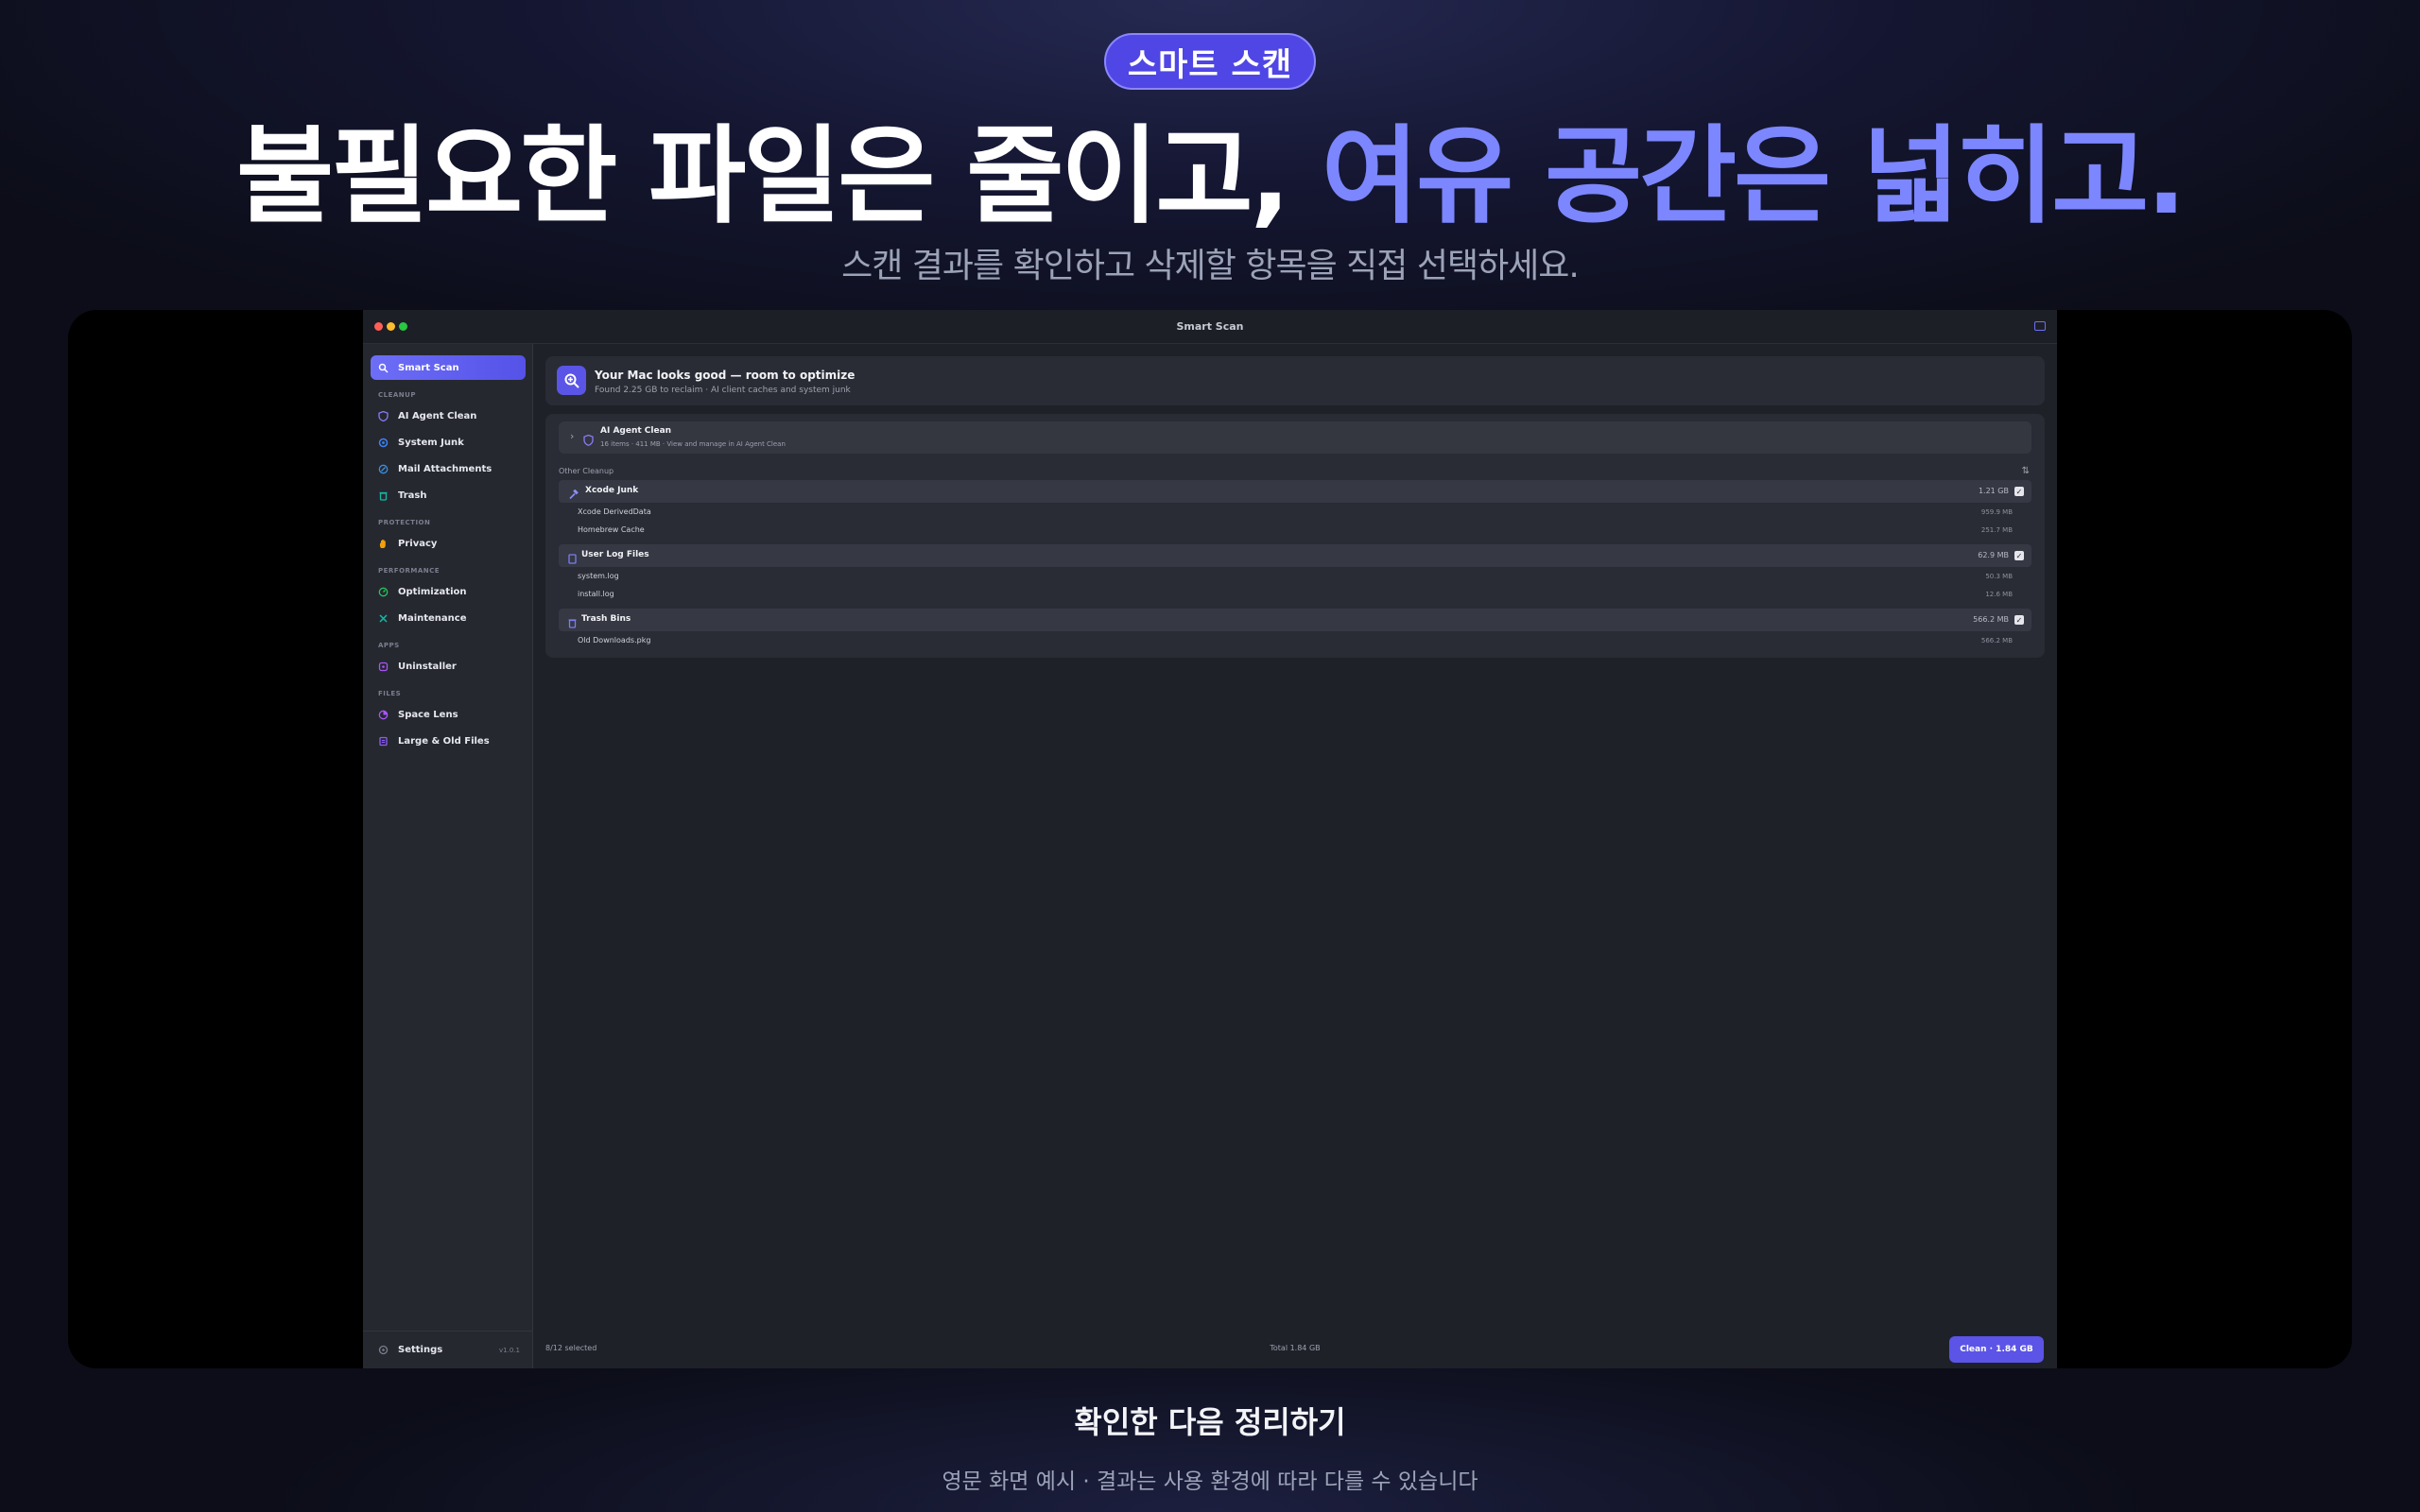 The image size is (2420, 1512). I want to click on settings-button: Settings v1.0.1, so click(448, 1349).